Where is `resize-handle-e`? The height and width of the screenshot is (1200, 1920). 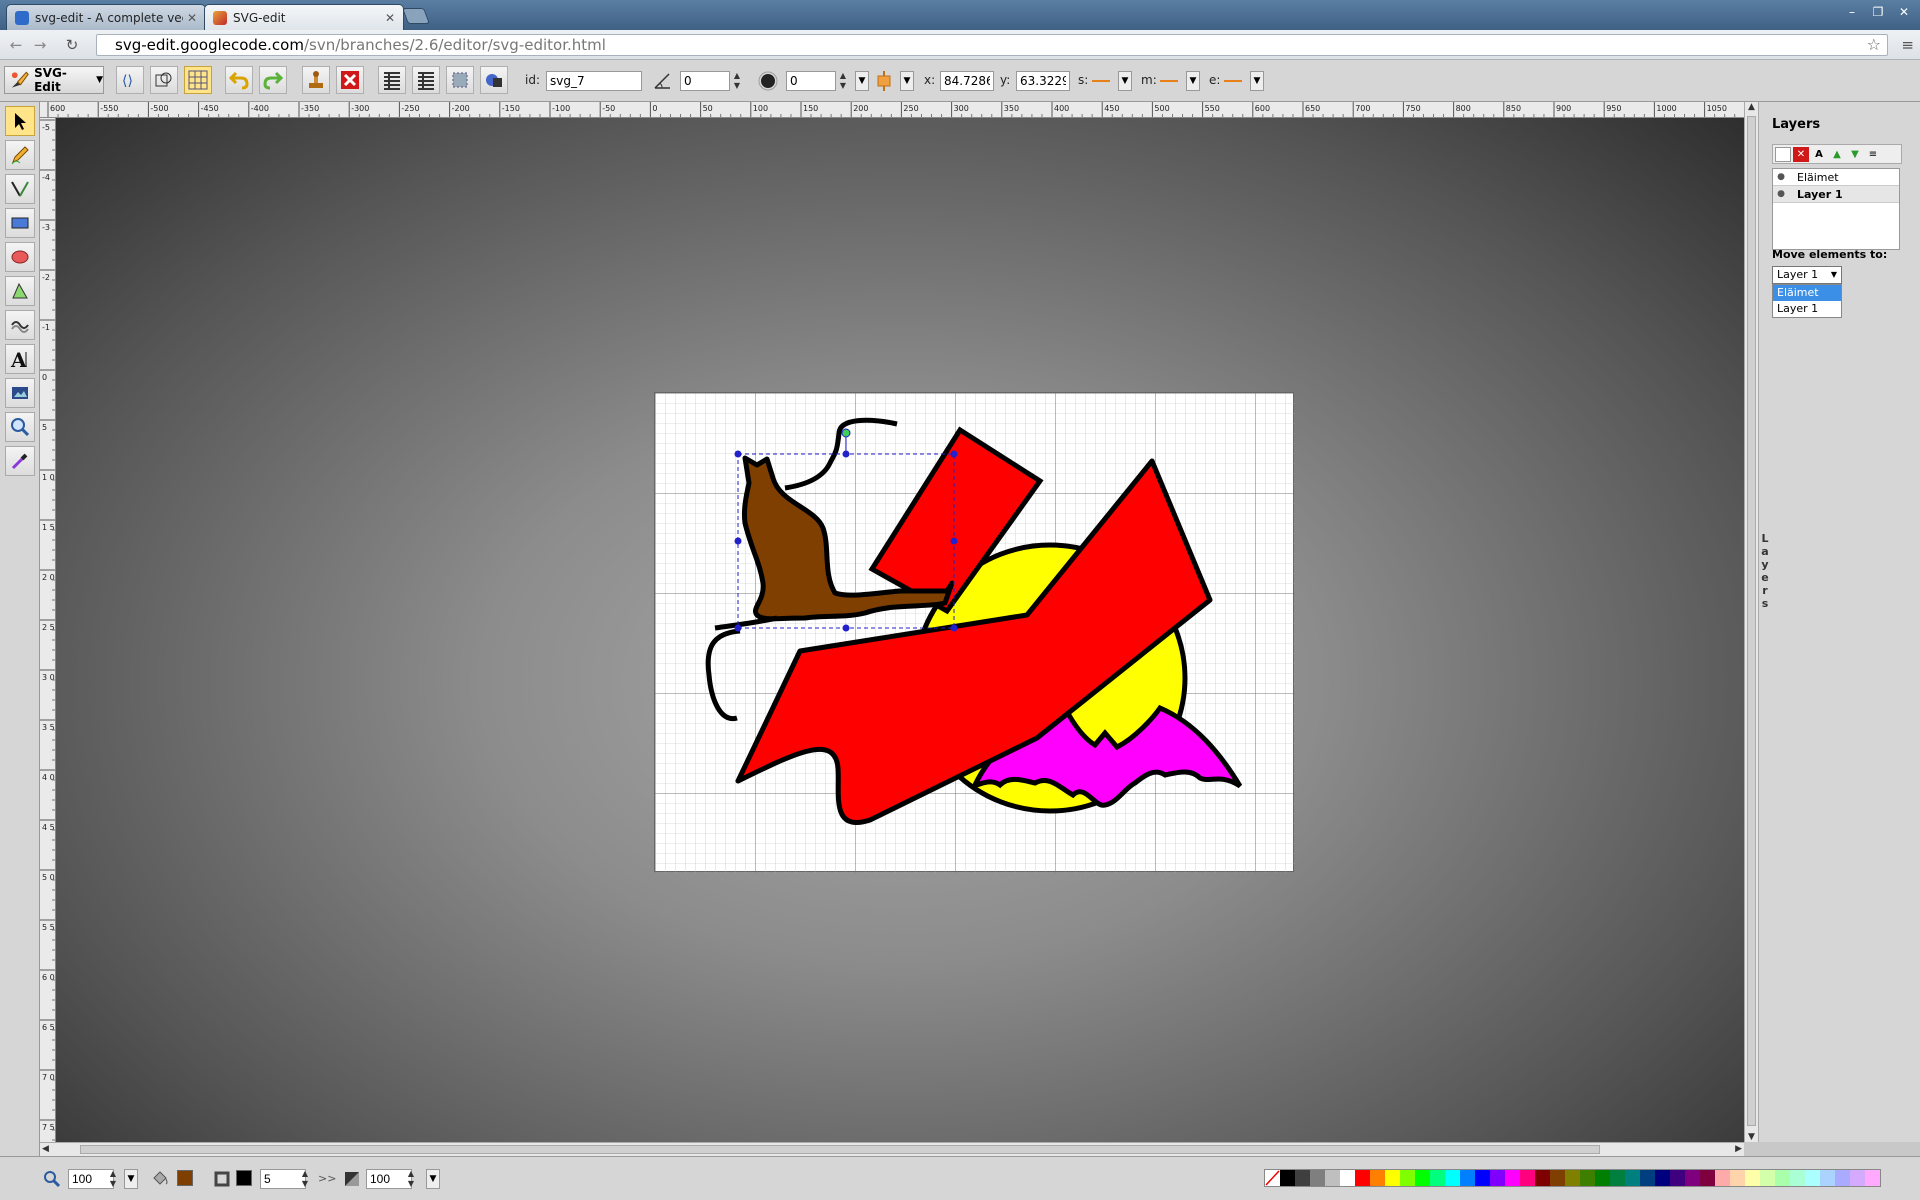 resize-handle-e is located at coordinates (954, 541).